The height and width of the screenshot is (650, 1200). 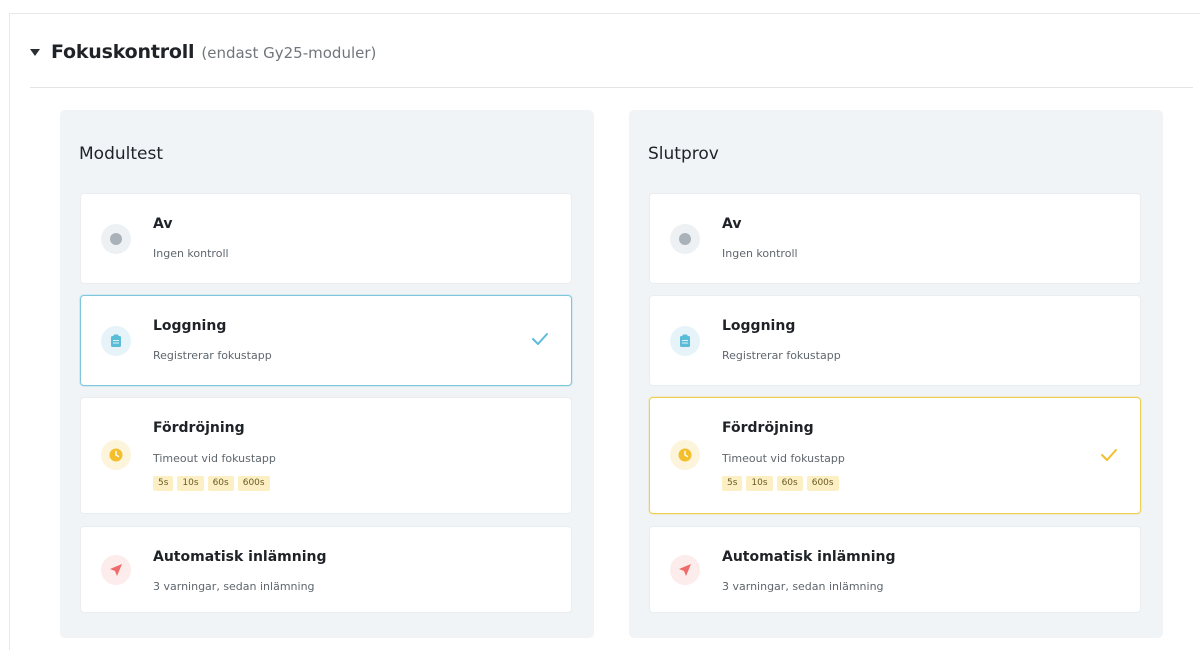 I want to click on panel-title: Modultest, so click(x=121, y=154).